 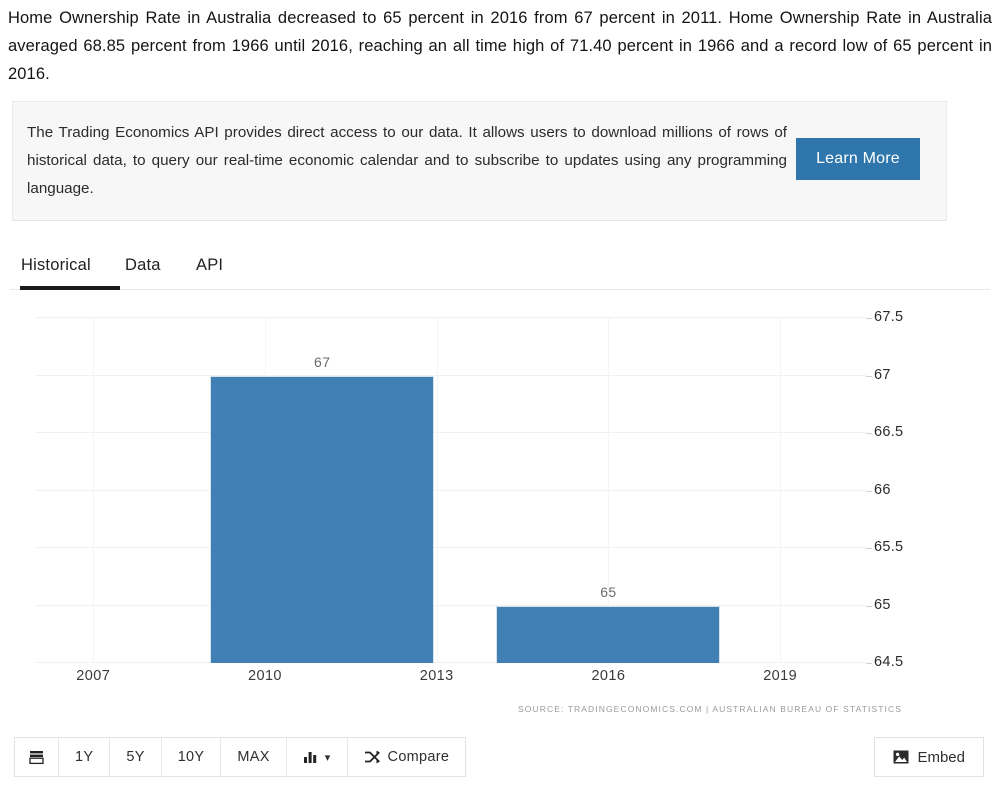 I want to click on chart-y-tick-label: 65, so click(x=882, y=604).